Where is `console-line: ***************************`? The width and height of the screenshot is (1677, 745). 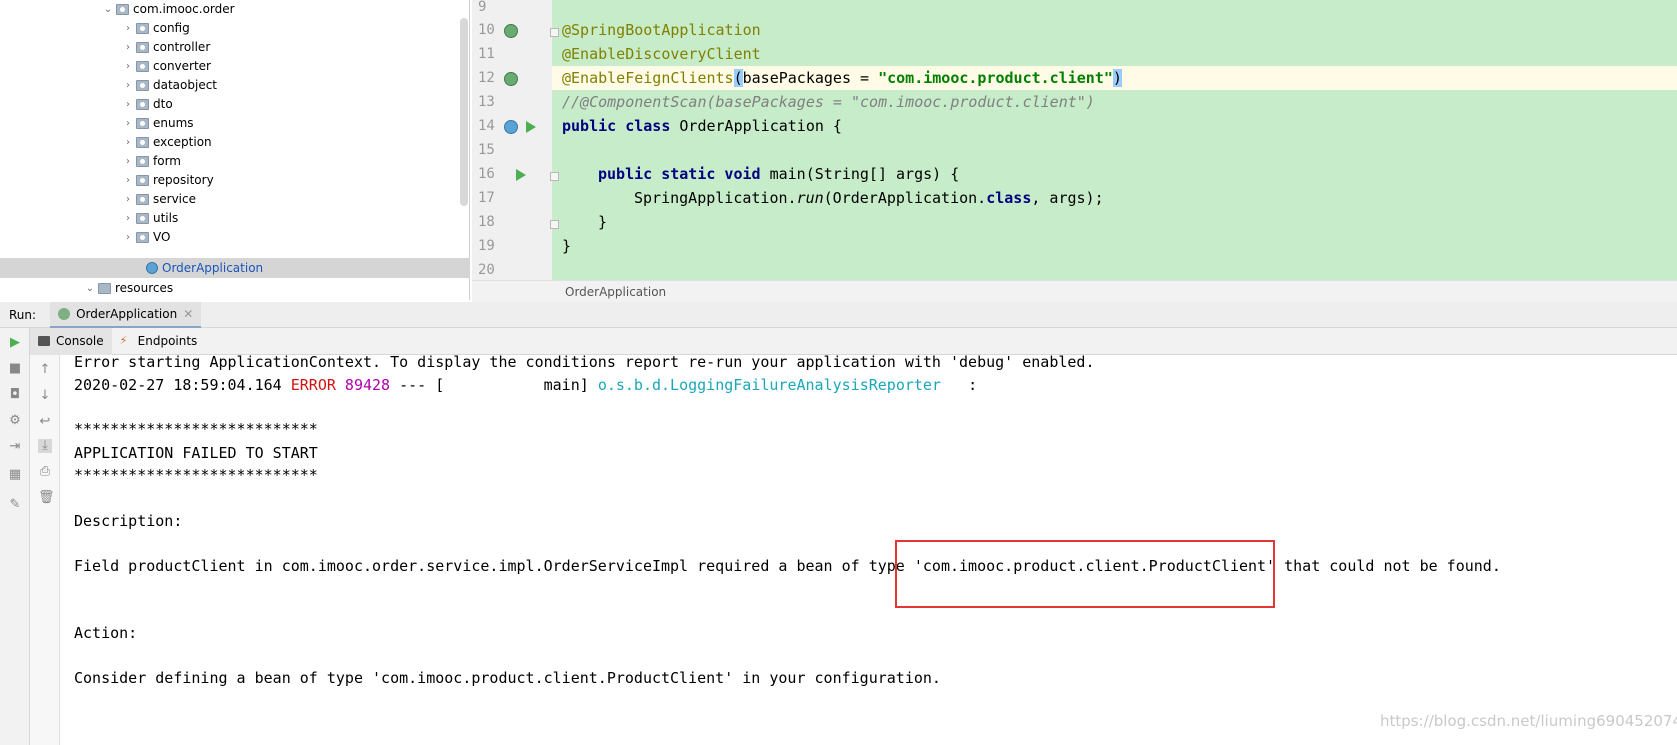
console-line: *************************** is located at coordinates (196, 475).